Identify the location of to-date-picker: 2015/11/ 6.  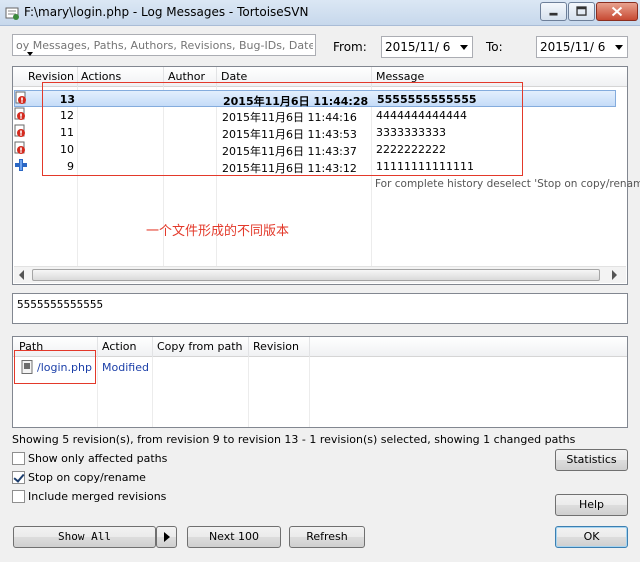
(582, 47).